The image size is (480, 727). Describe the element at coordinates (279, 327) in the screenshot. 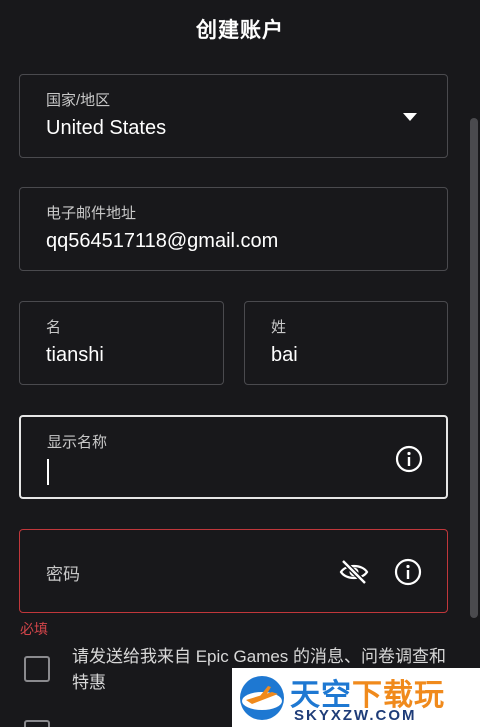

I see `last-name-label: 姓` at that location.